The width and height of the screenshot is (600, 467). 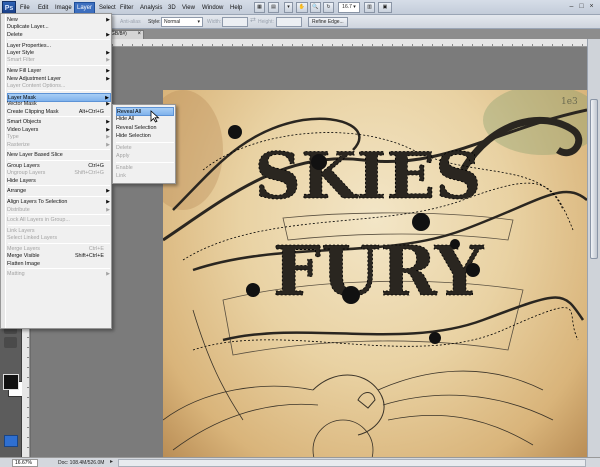 What do you see at coordinates (385, 329) in the screenshot?
I see `selection-outline` at bounding box center [385, 329].